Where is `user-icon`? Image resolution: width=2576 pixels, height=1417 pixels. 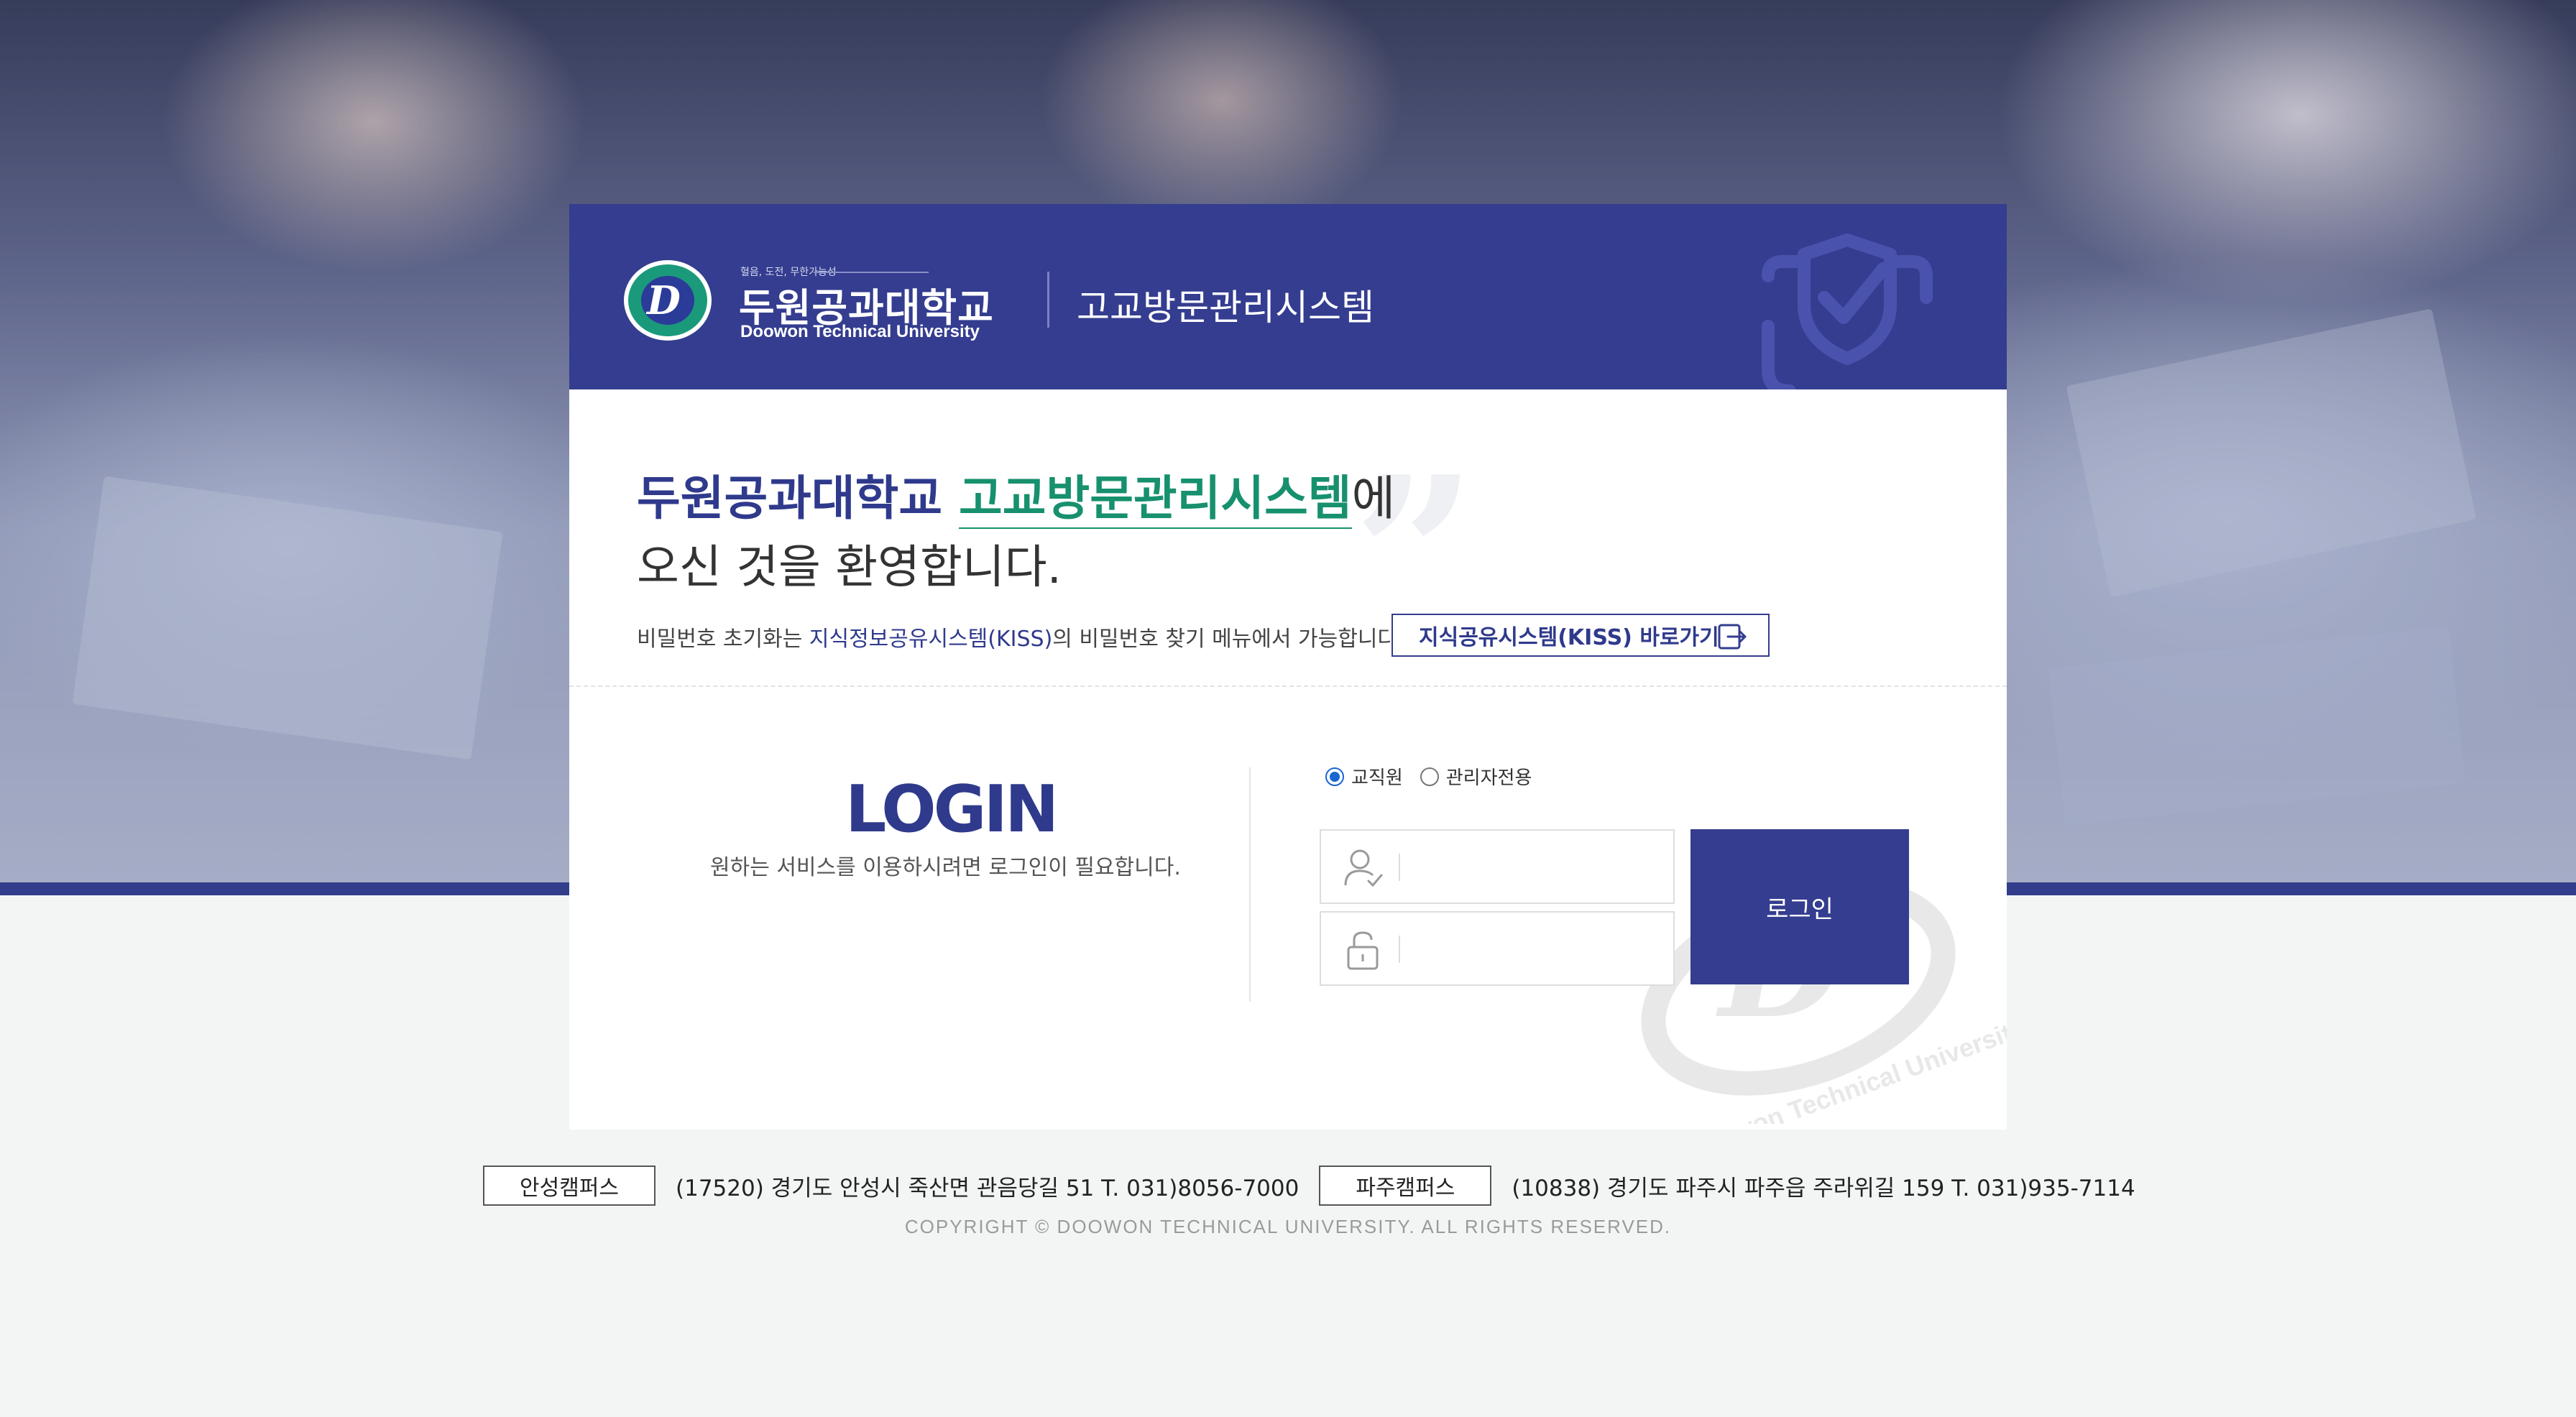
user-icon is located at coordinates (1363, 868).